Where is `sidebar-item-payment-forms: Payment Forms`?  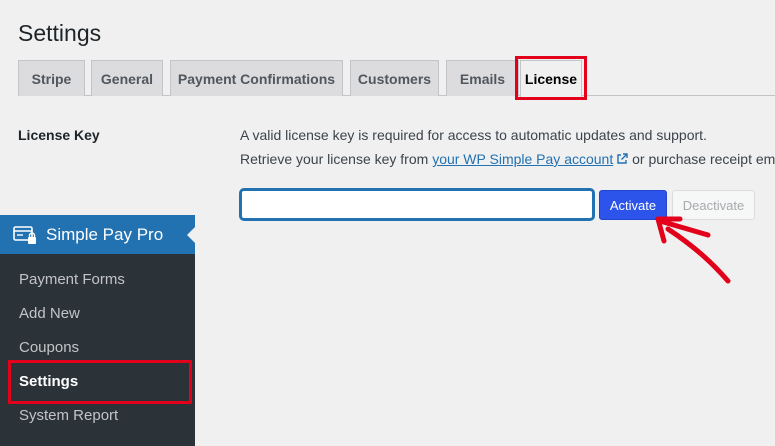 sidebar-item-payment-forms: Payment Forms is located at coordinates (97, 279).